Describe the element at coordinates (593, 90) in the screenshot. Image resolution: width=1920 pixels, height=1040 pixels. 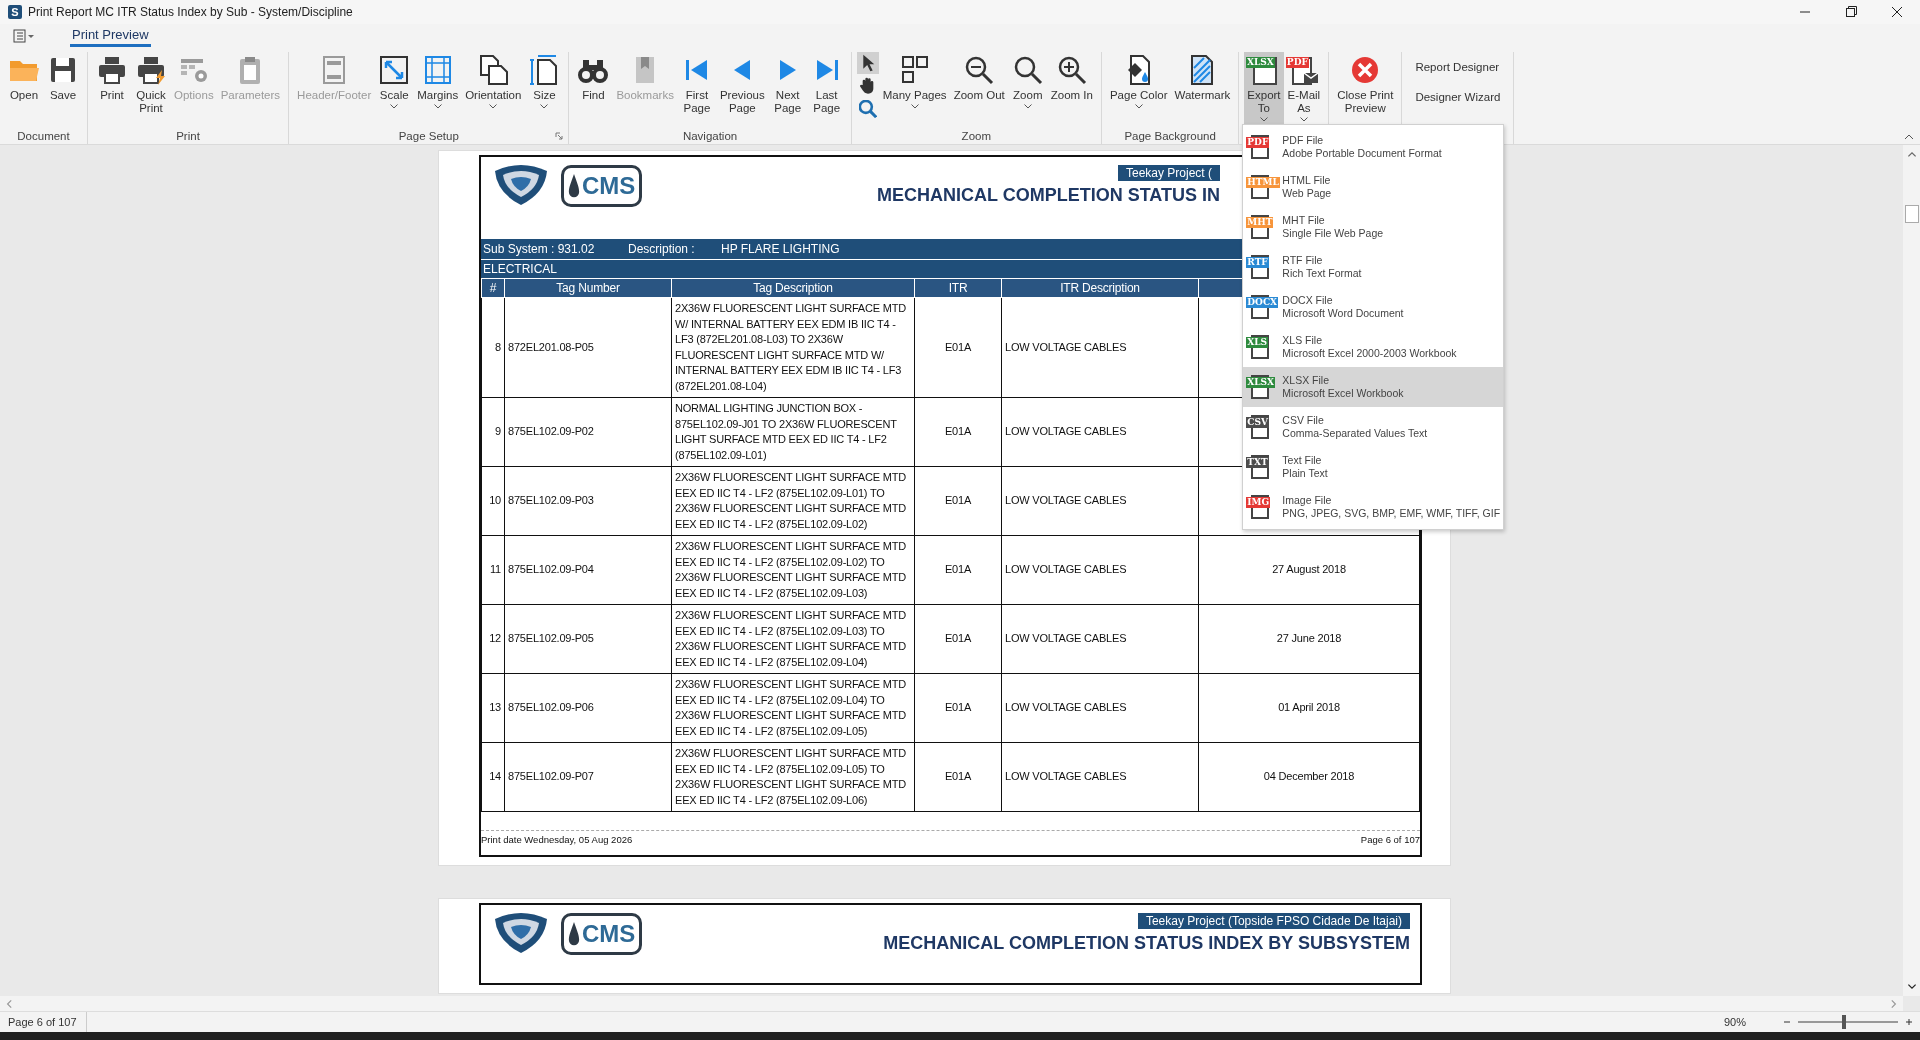
I see `ribbon-button: Find` at that location.